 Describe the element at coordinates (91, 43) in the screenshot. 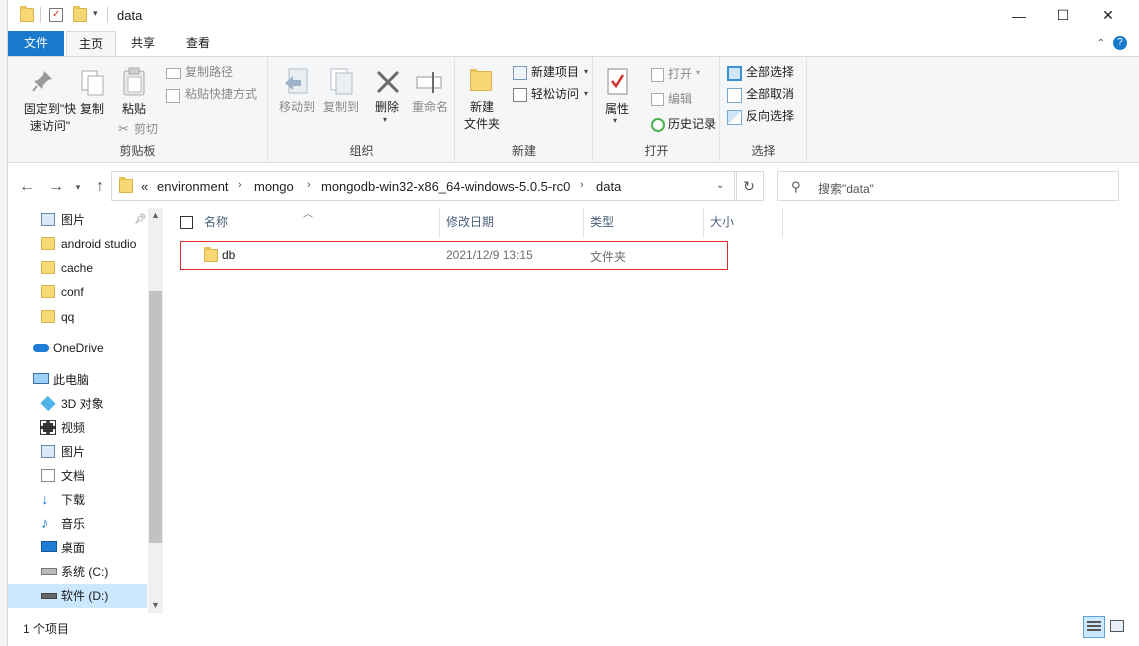

I see `tab-home: 主页` at that location.